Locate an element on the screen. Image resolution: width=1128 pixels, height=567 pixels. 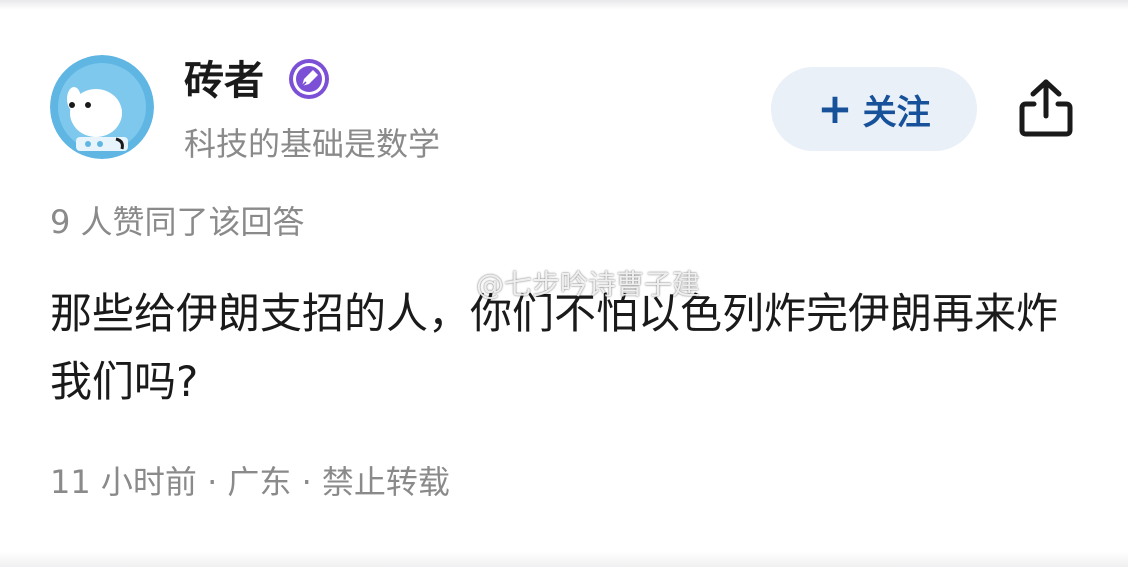
author-avatar is located at coordinates (102, 107).